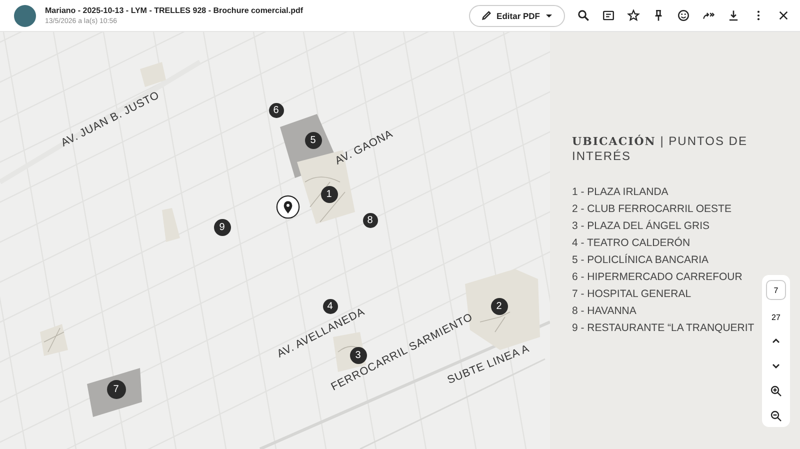 Image resolution: width=800 pixels, height=449 pixels. I want to click on point-of-interest: 5 - POLICLÍNICA BANCARIA, so click(640, 260).